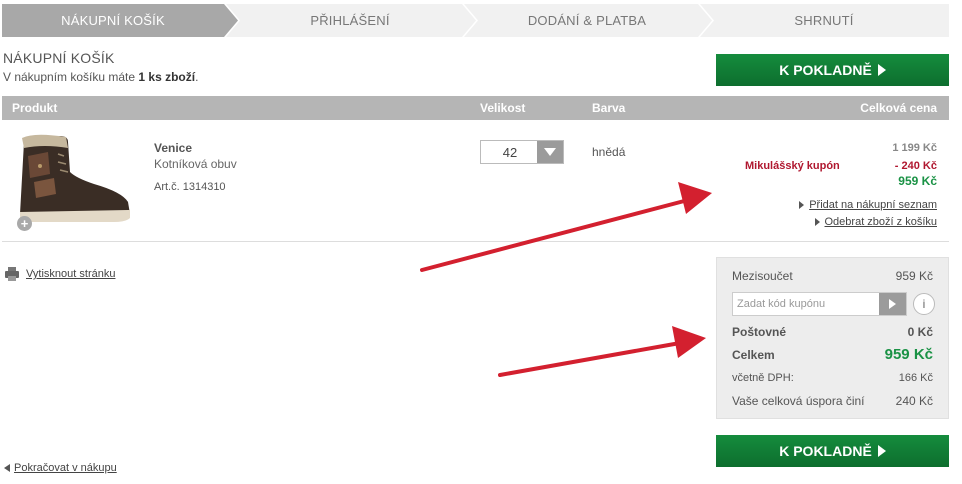  I want to click on total-row: Celkem 959 Kč, so click(832, 354).